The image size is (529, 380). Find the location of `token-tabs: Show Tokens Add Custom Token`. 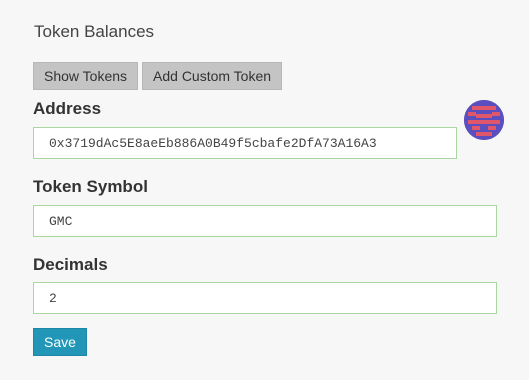

token-tabs: Show Tokens Add Custom Token is located at coordinates (158, 76).